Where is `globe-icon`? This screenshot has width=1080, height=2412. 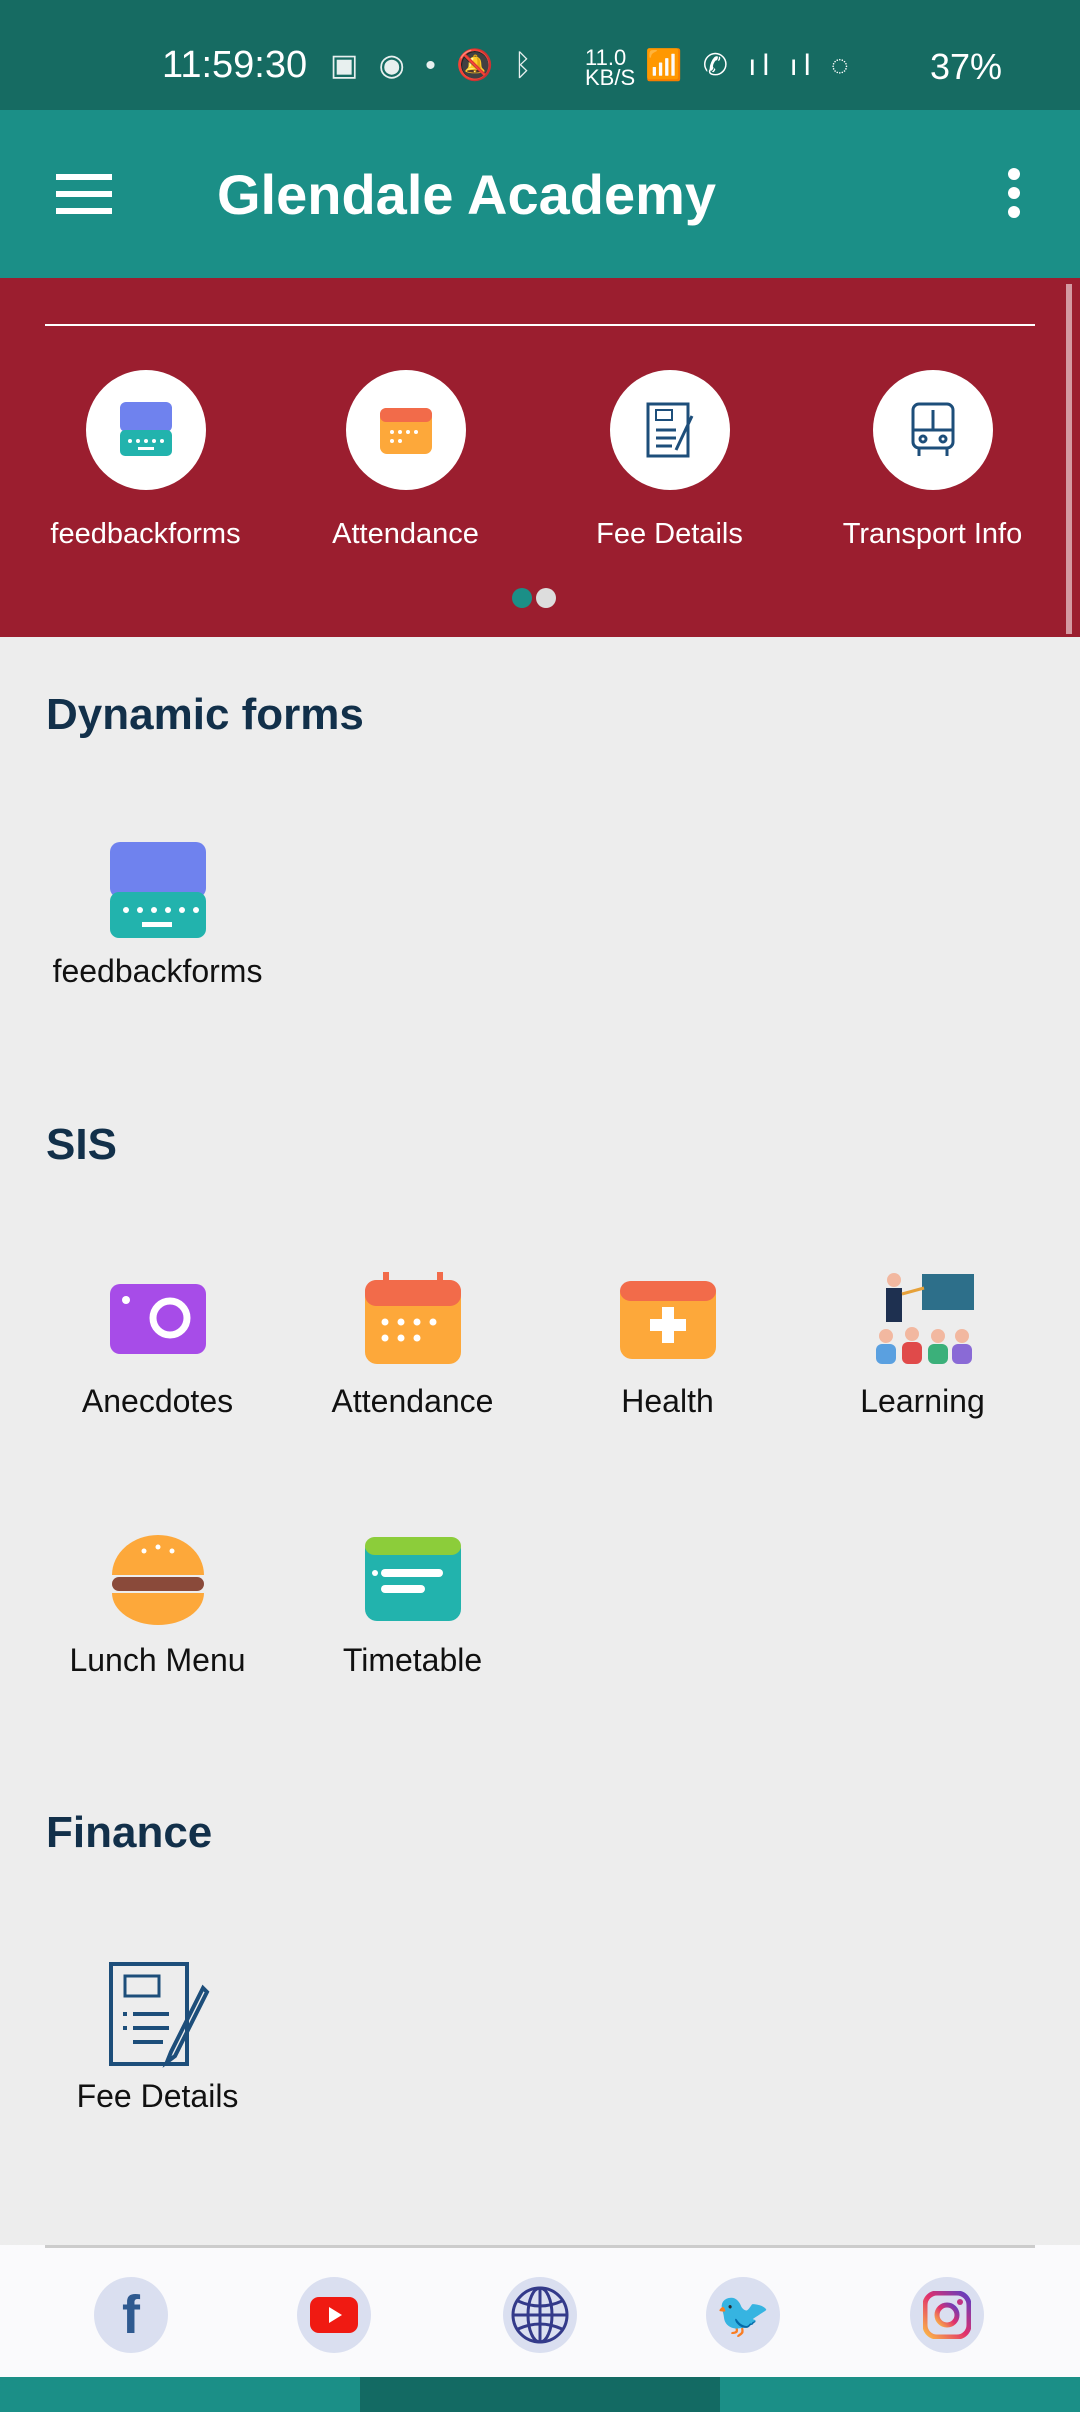
globe-icon is located at coordinates (540, 2315).